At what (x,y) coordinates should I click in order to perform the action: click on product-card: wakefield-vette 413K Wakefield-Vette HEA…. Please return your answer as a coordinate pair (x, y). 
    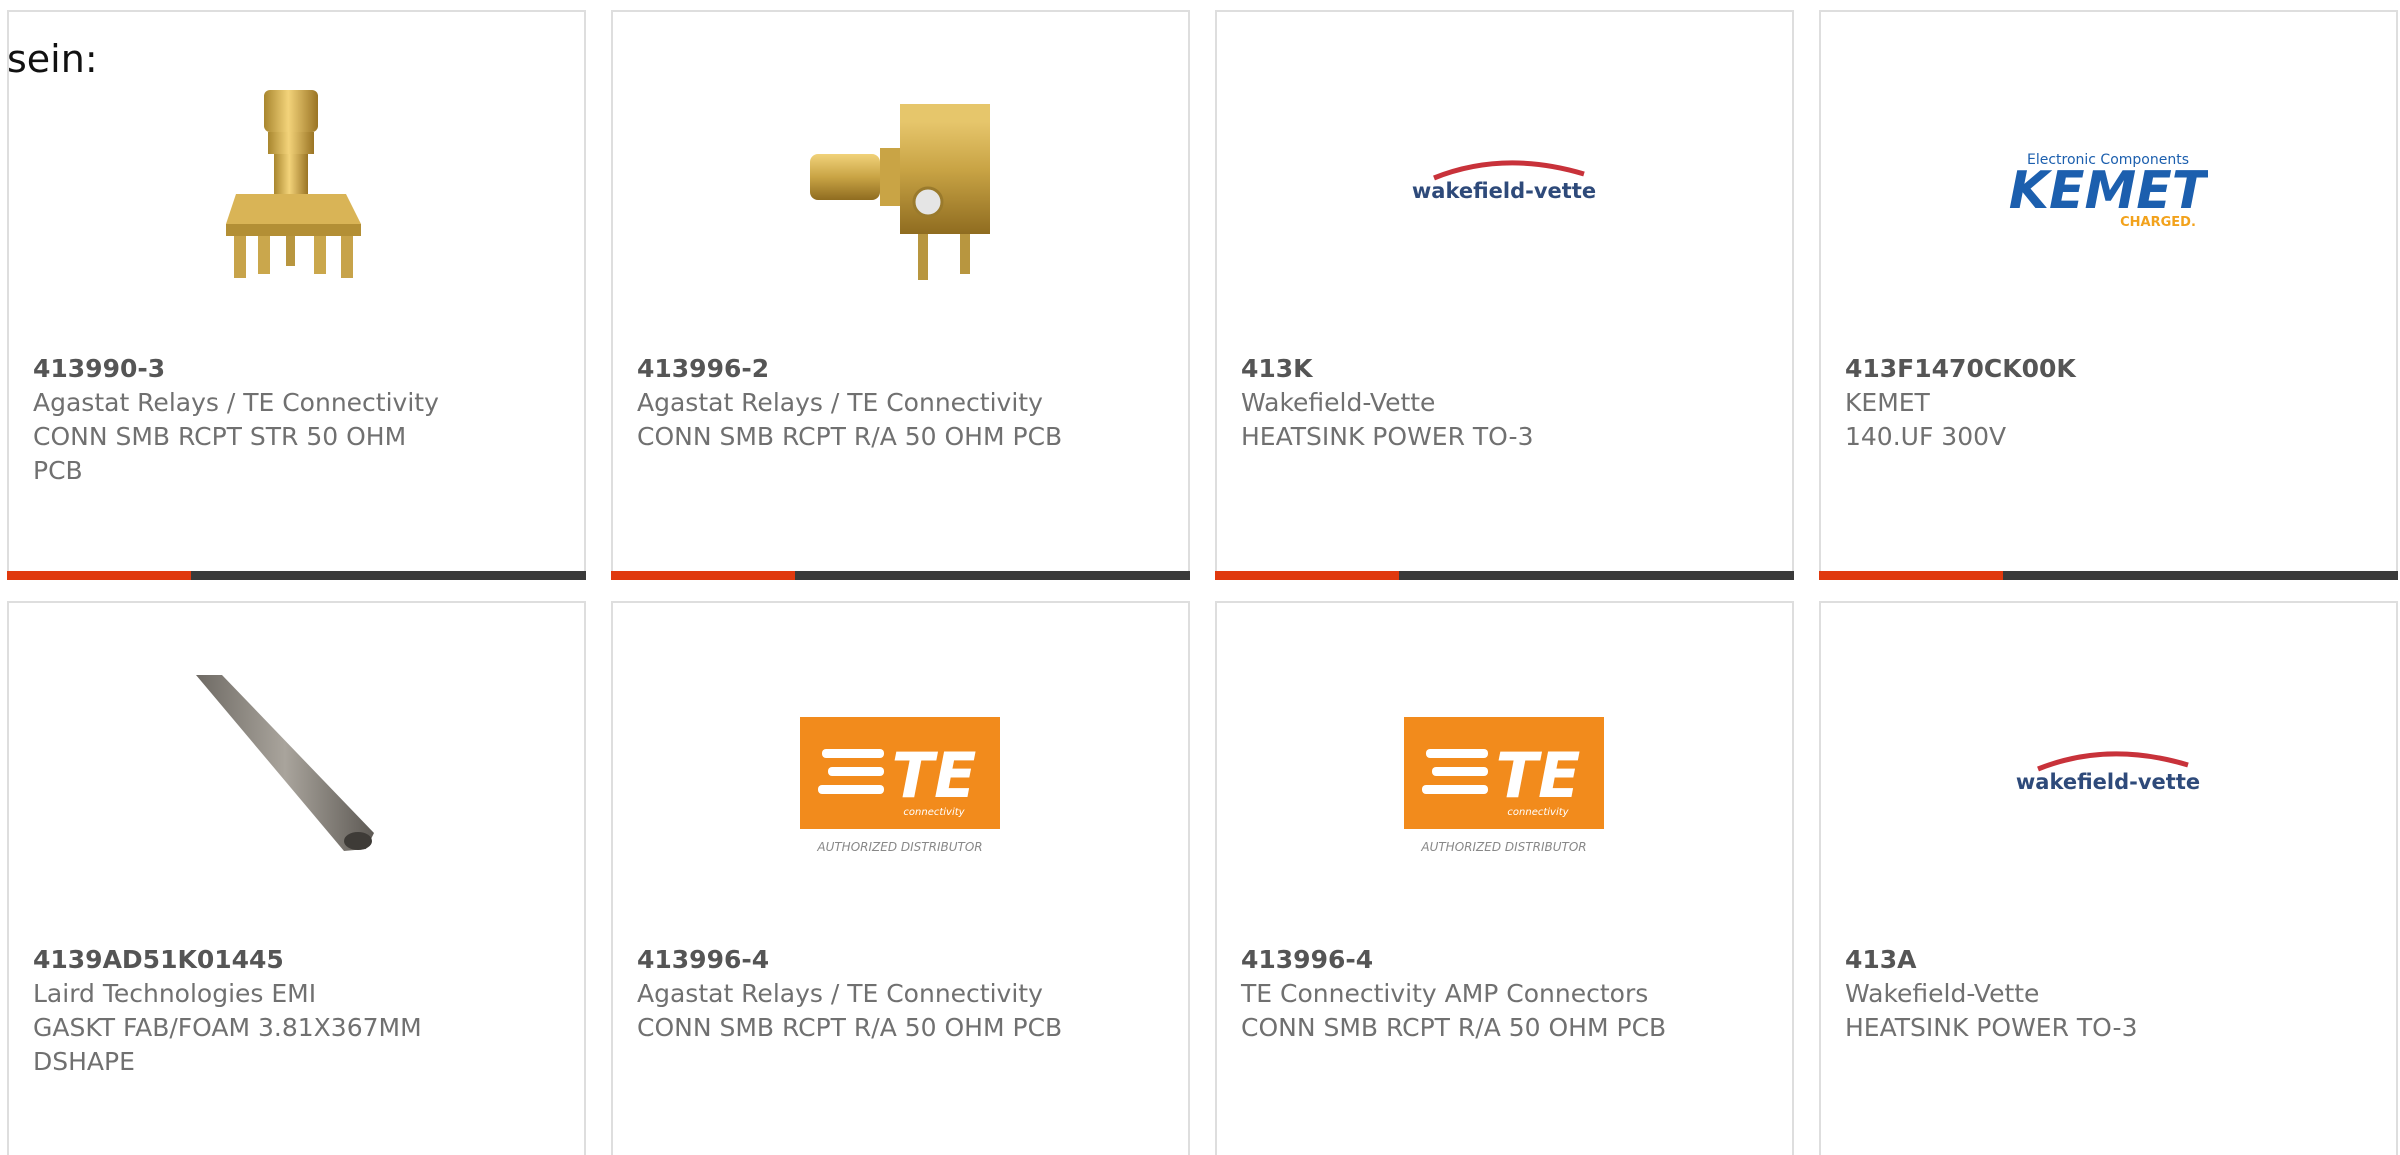
    Looking at the image, I should click on (1504, 295).